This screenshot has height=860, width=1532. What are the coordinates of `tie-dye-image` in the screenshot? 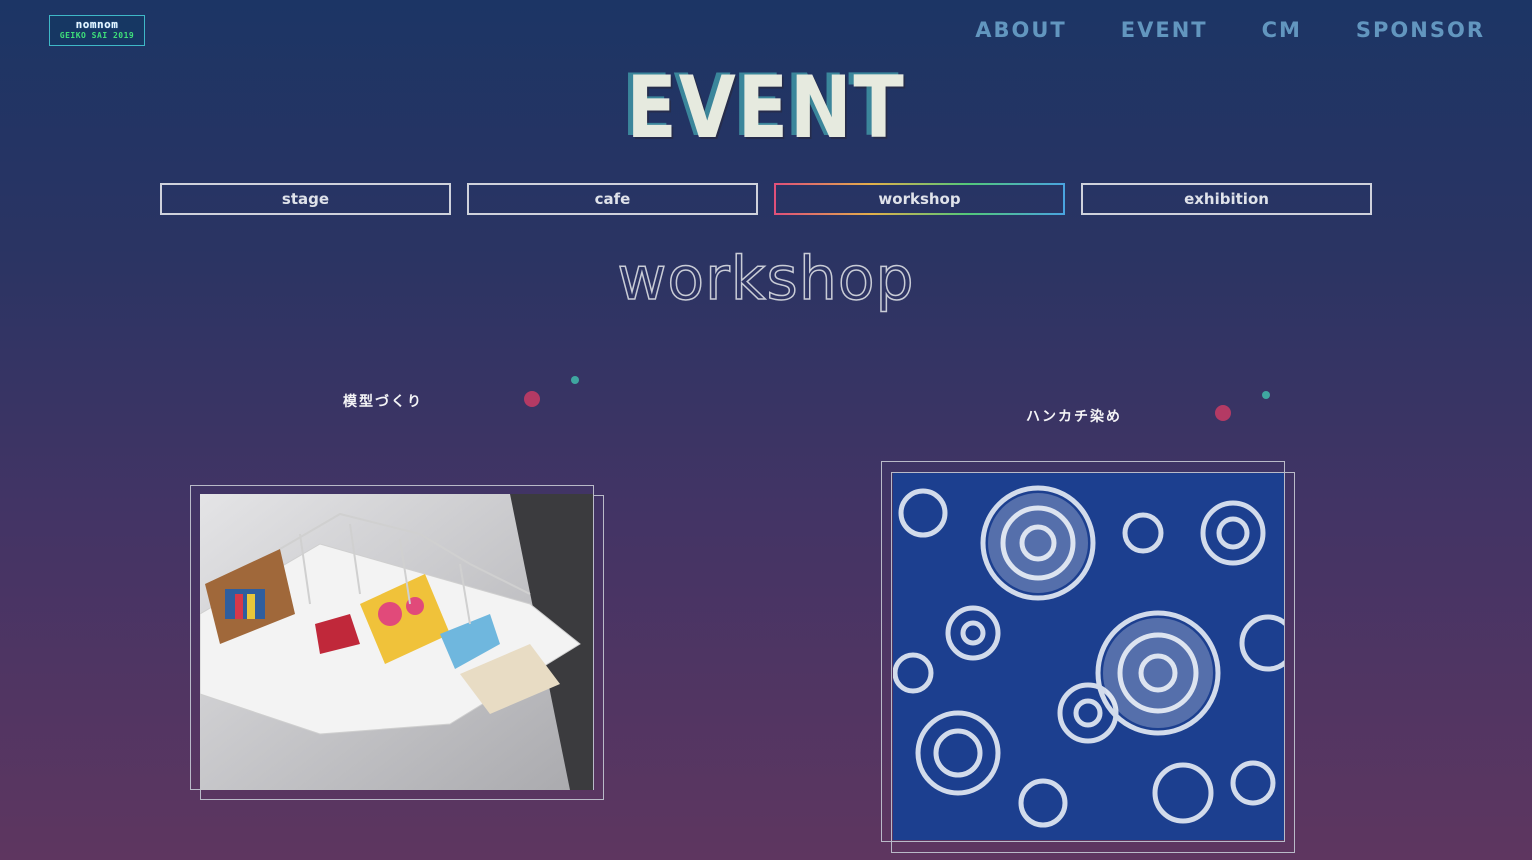 It's located at (1088, 656).